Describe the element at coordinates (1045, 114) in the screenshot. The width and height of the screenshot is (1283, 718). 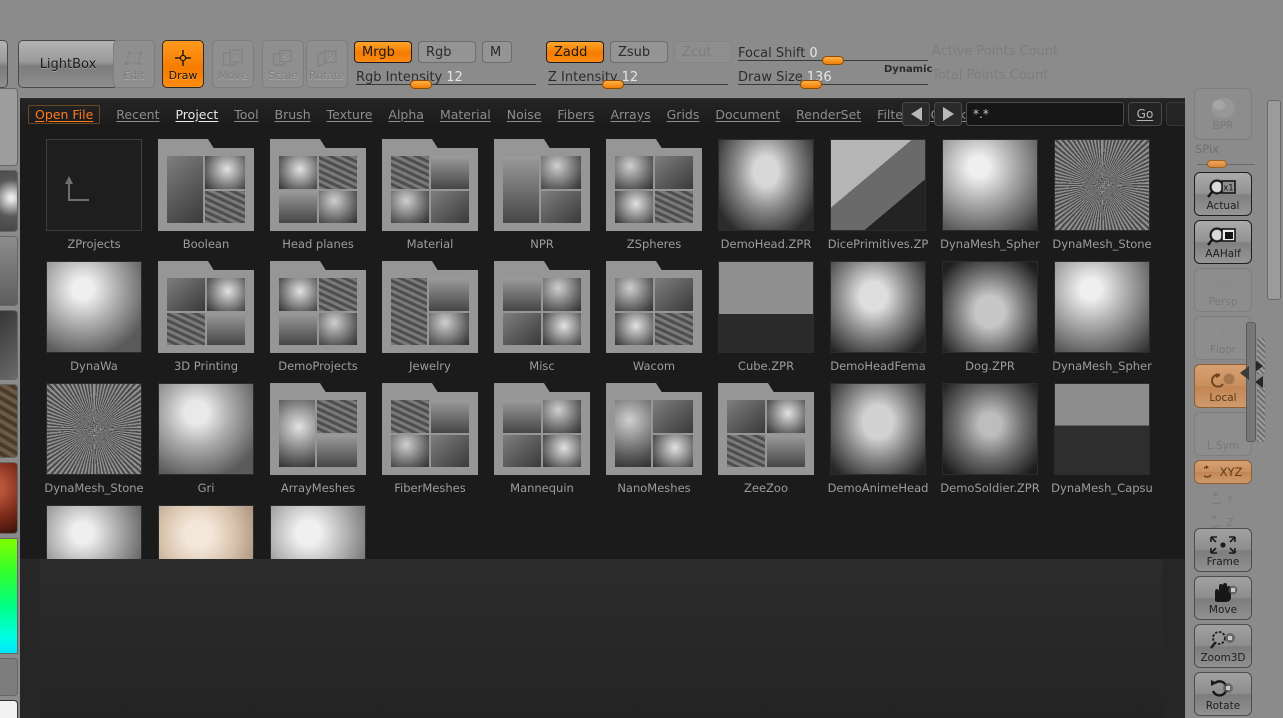
I see `path-search-input` at that location.